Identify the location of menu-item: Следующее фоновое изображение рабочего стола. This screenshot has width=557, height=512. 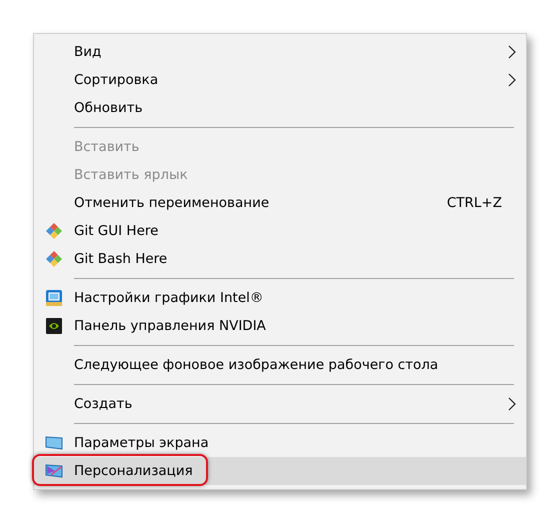
(280, 365).